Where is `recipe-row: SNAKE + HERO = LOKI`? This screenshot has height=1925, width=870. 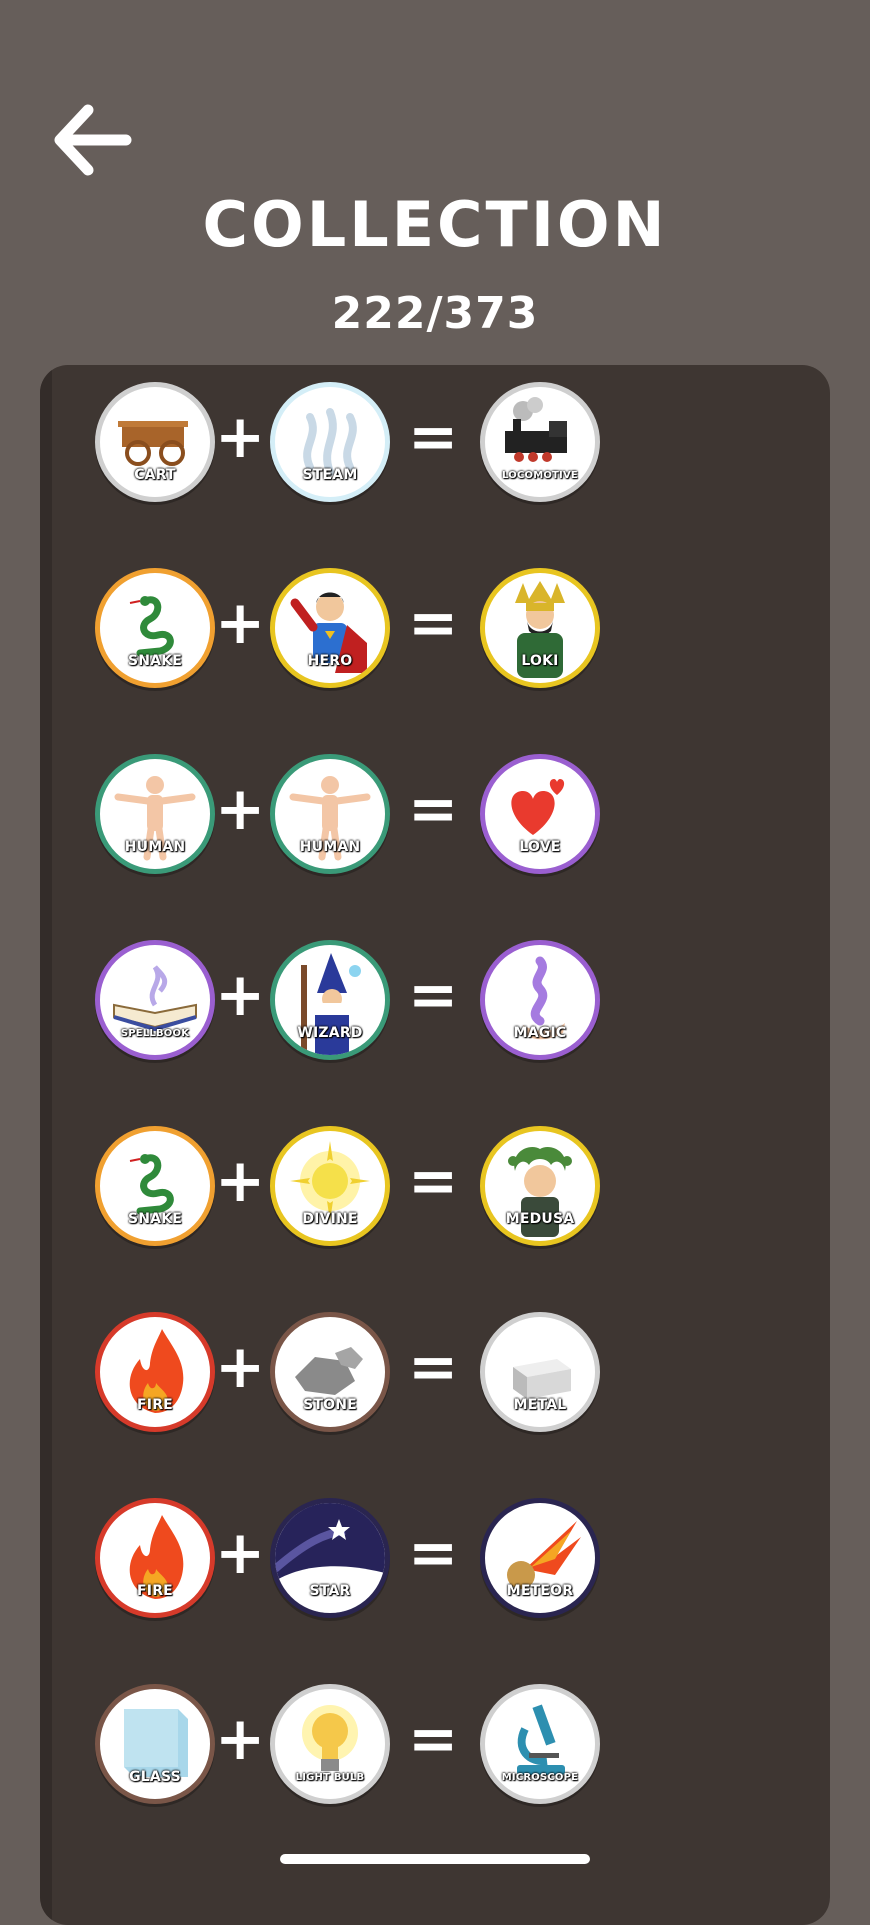 recipe-row: SNAKE + HERO = LOKI is located at coordinates (435, 628).